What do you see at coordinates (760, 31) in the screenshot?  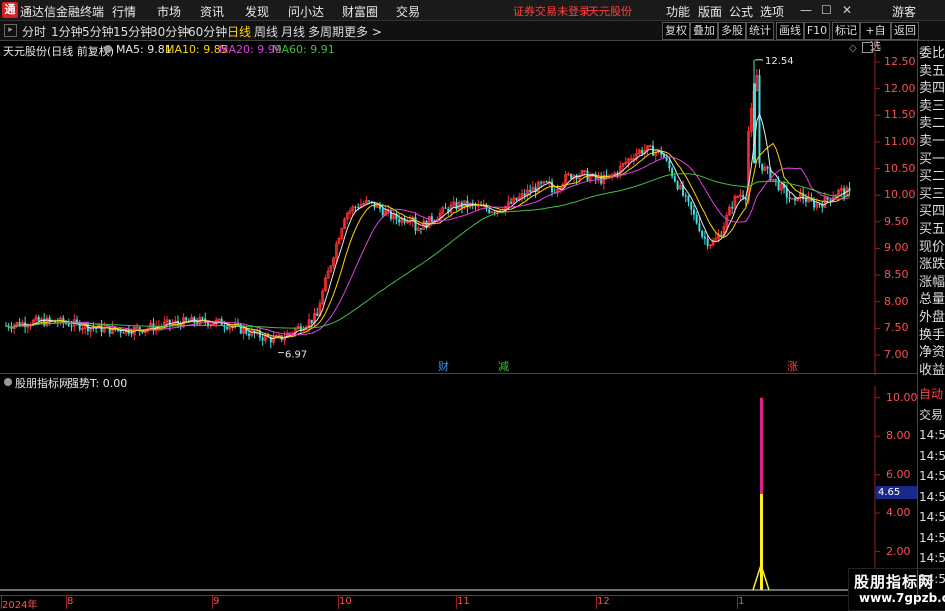 I see `tongji-button: 统计` at bounding box center [760, 31].